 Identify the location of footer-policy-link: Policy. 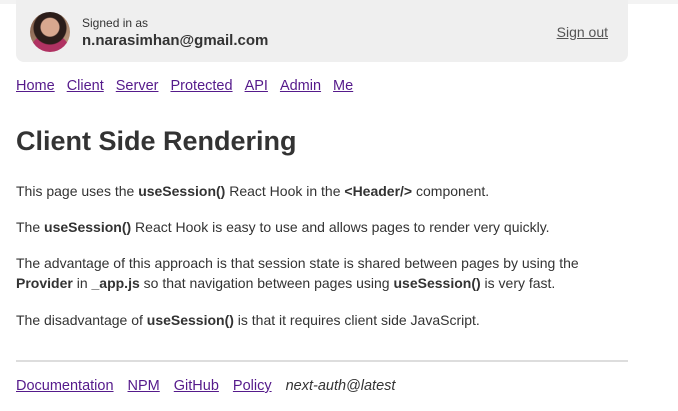
(252, 386).